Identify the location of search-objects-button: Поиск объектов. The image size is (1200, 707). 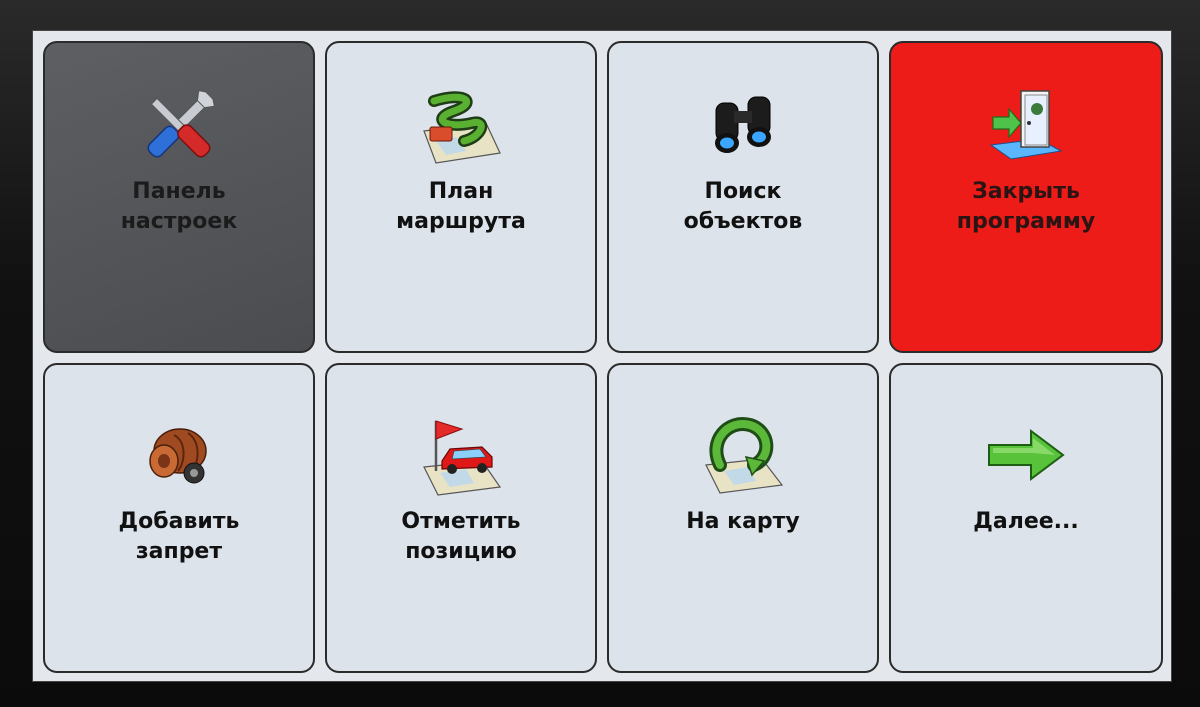
(743, 197).